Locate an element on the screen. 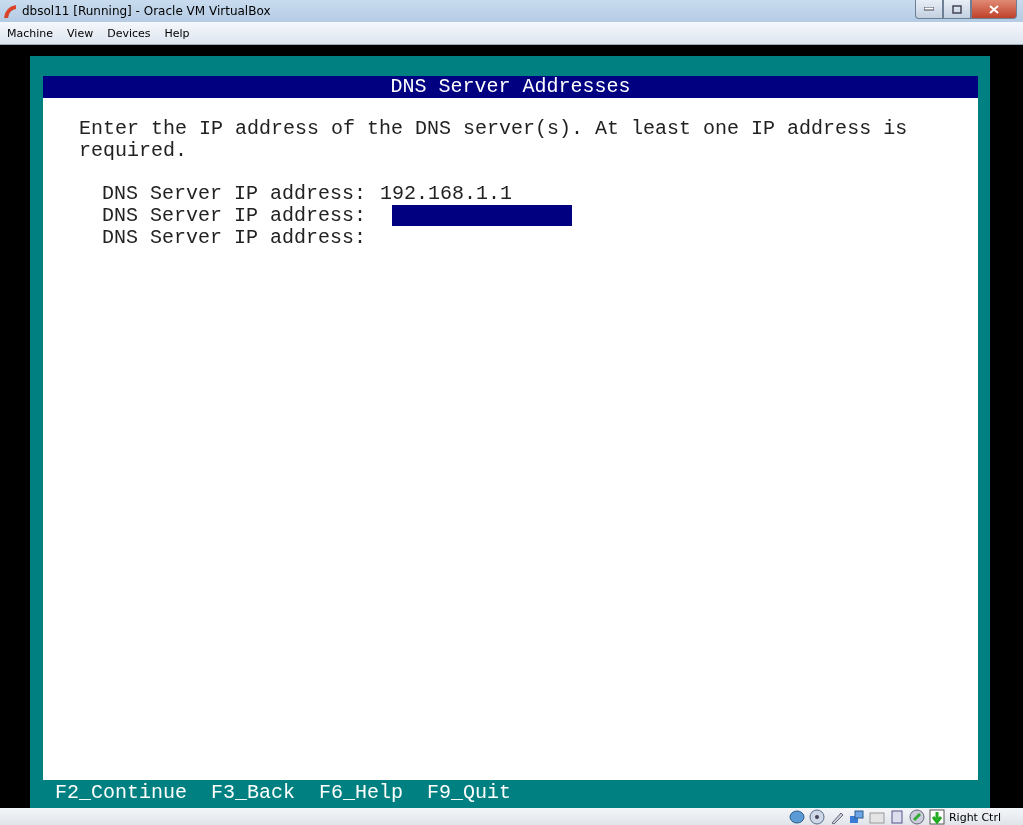 Image resolution: width=1023 pixels, height=825 pixels. function-key-hint: F9_Quit is located at coordinates (469, 792).